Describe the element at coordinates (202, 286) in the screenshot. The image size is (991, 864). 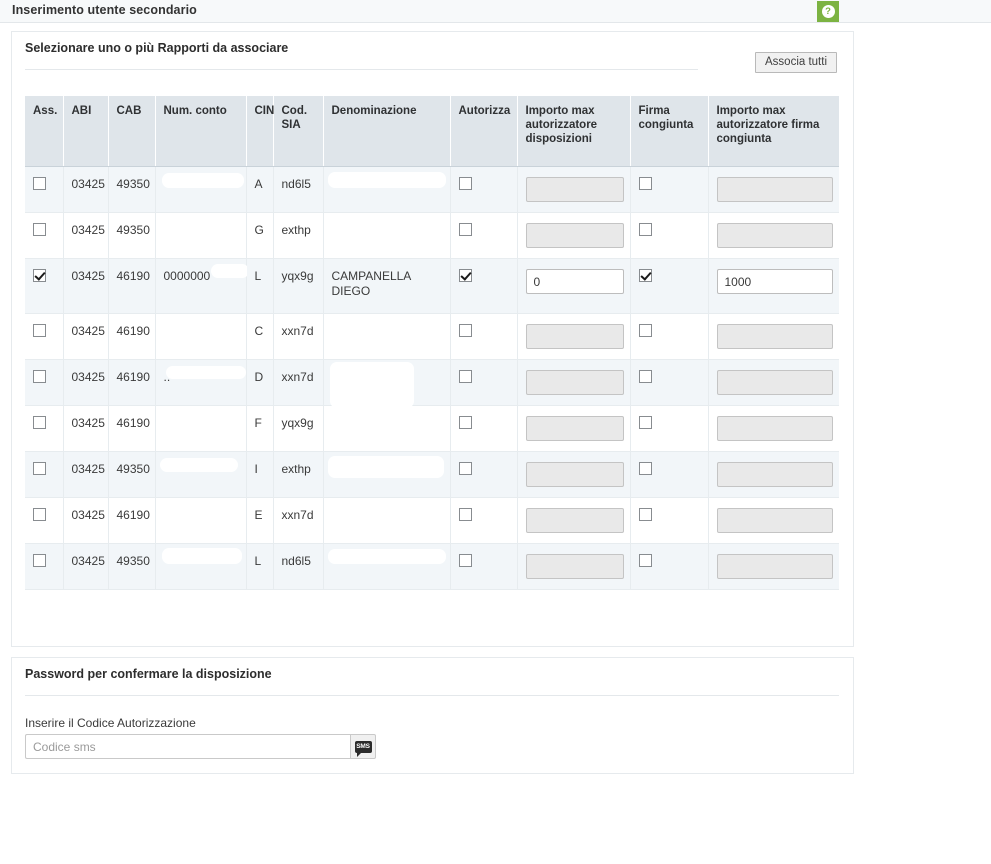
I see `cell-num-conto: 0000000` at that location.